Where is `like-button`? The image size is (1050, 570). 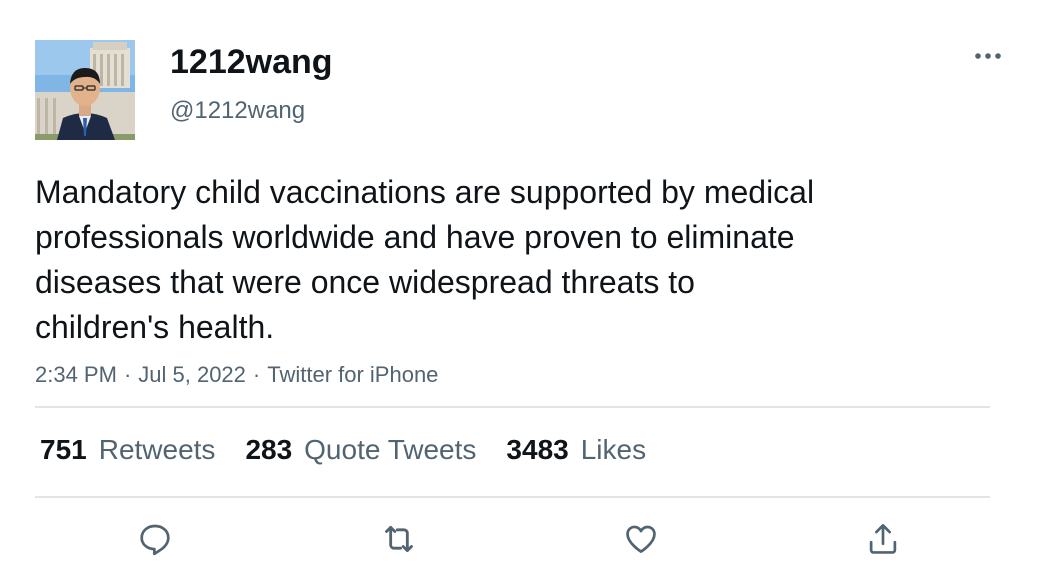
like-button is located at coordinates (641, 539).